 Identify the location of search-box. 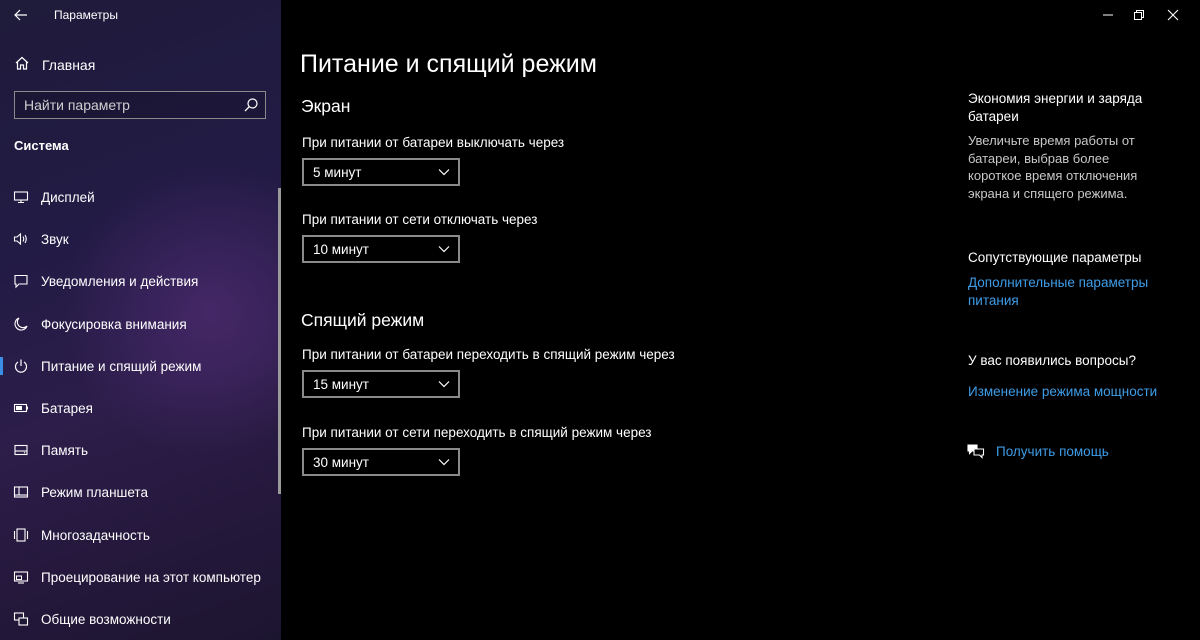
(140, 105).